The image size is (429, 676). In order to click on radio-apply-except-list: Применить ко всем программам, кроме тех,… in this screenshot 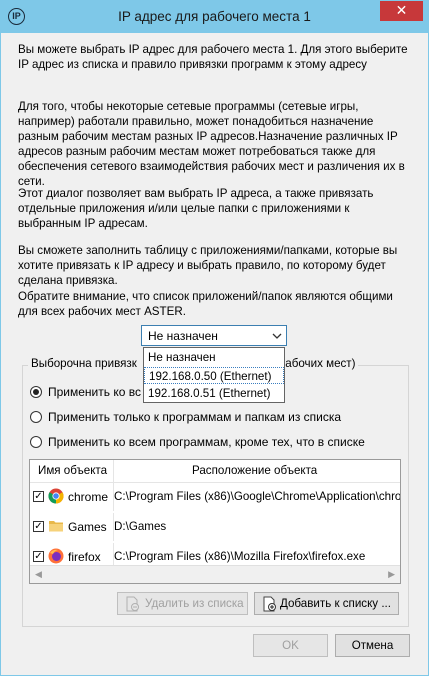, I will do `click(197, 442)`.